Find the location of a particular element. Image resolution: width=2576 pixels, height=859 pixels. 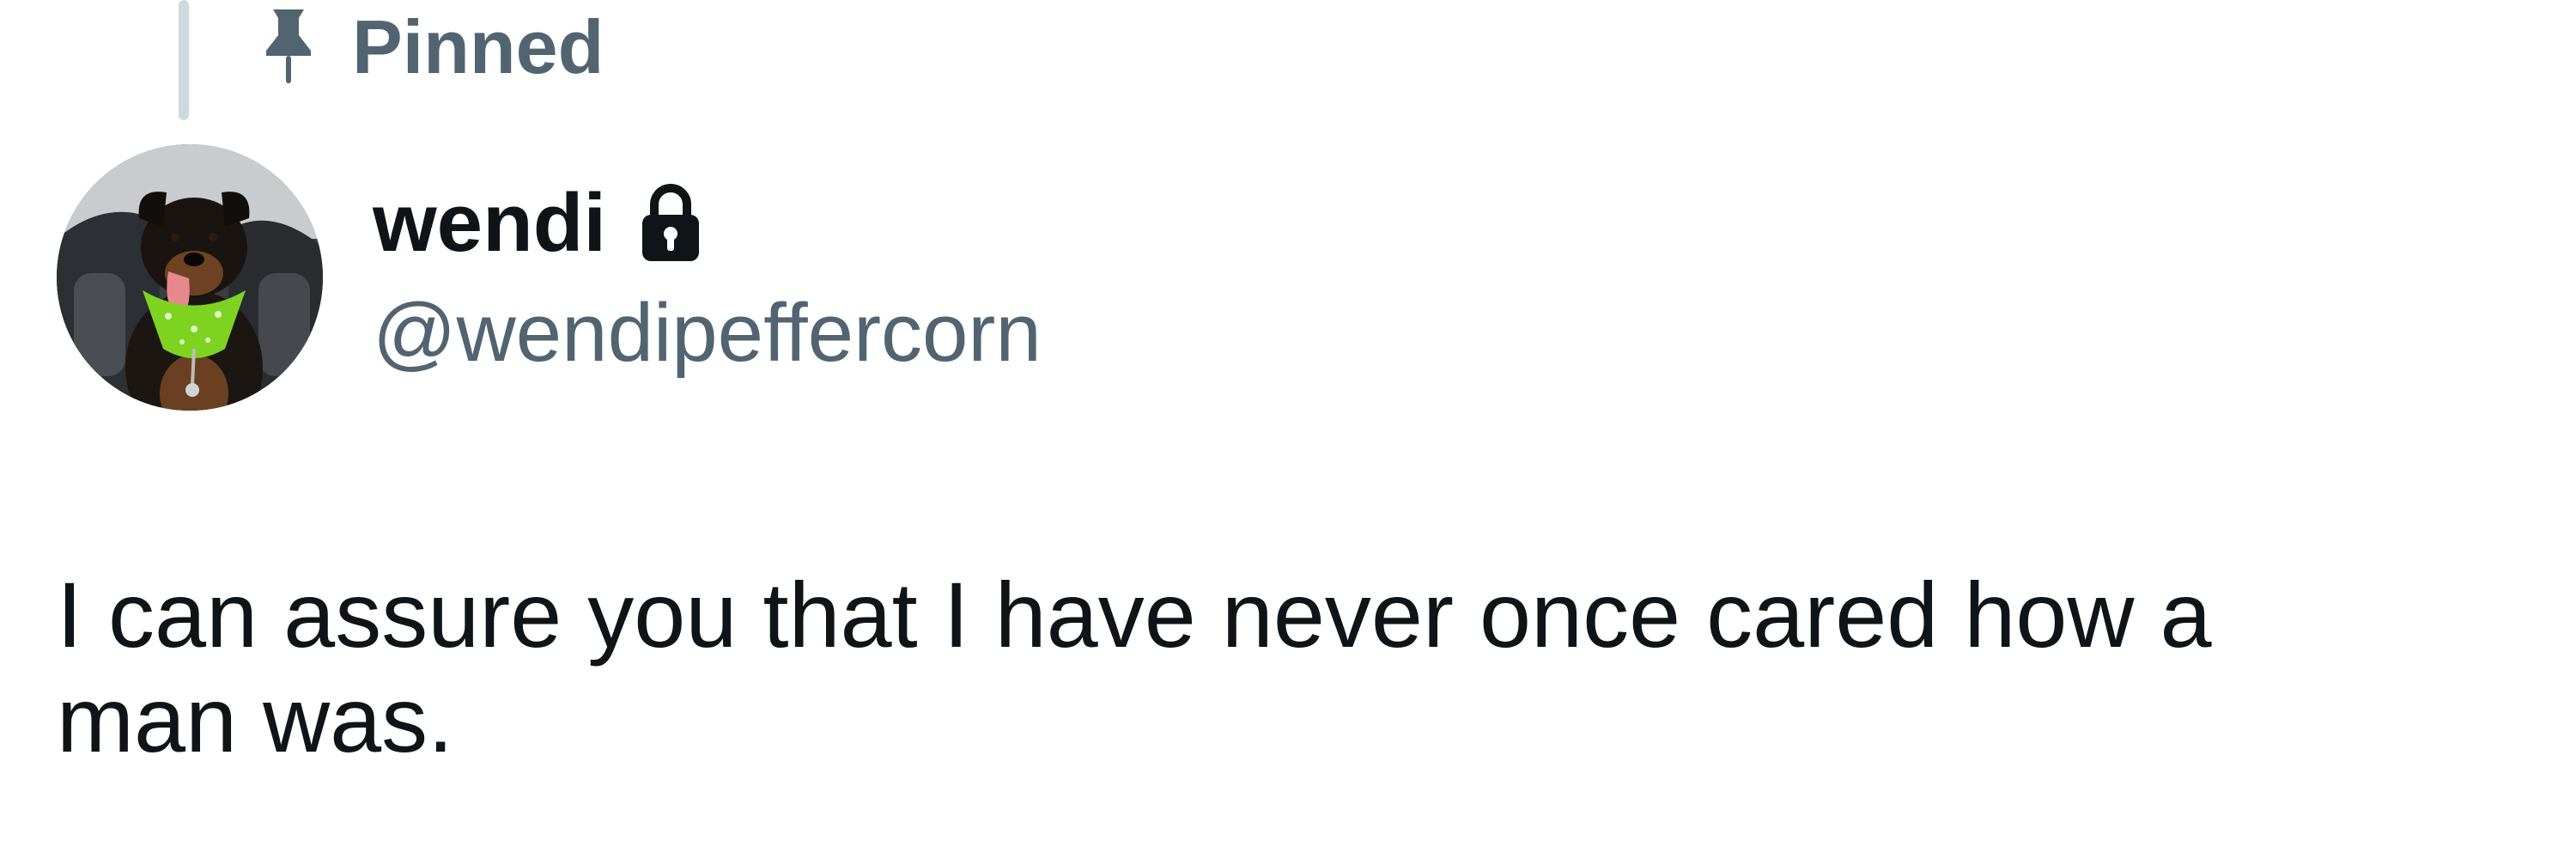

avatar is located at coordinates (190, 277).